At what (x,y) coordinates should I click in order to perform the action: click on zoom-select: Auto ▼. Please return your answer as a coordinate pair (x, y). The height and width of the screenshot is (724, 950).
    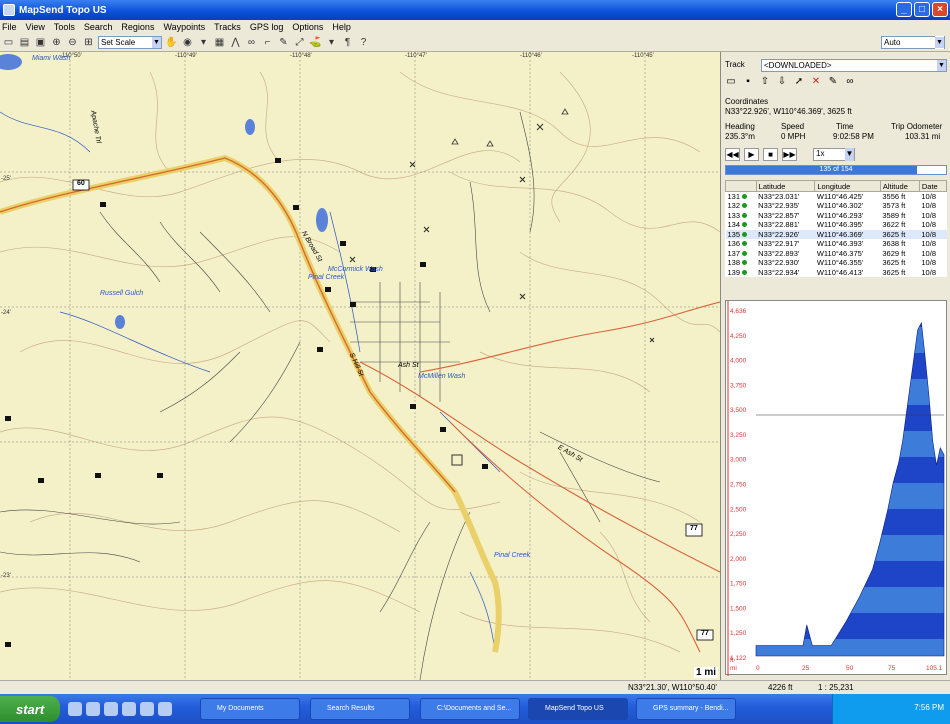
    Looking at the image, I should click on (913, 42).